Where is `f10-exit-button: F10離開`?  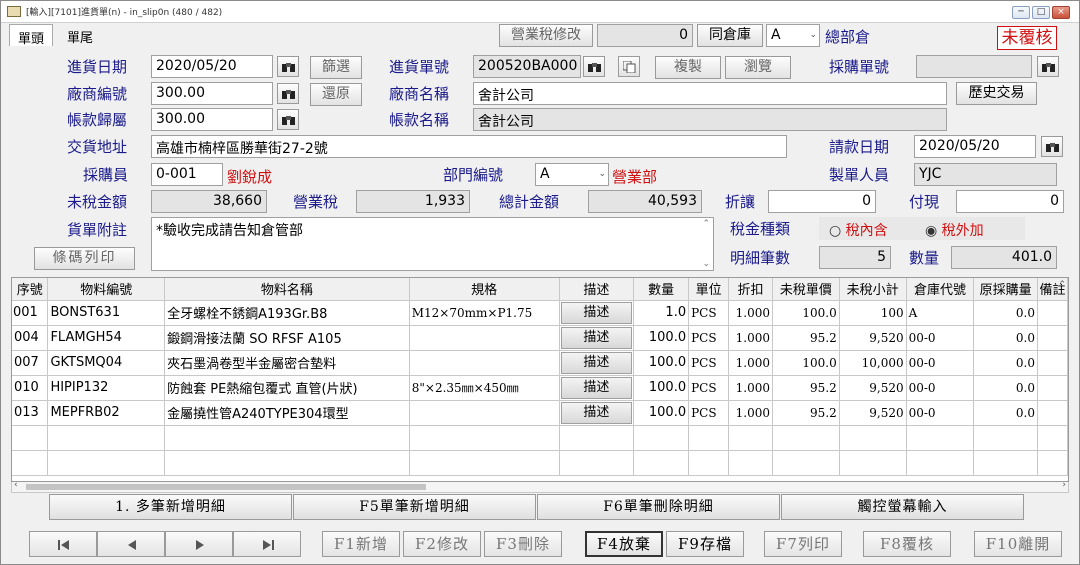 f10-exit-button: F10離開 is located at coordinates (1018, 544).